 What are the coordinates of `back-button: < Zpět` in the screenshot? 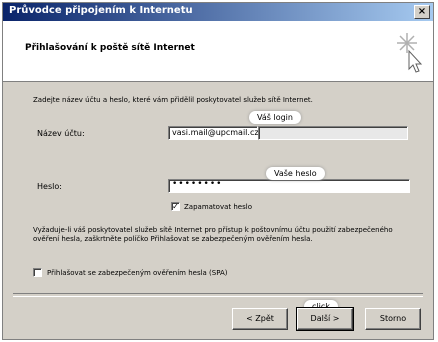 It's located at (260, 319).